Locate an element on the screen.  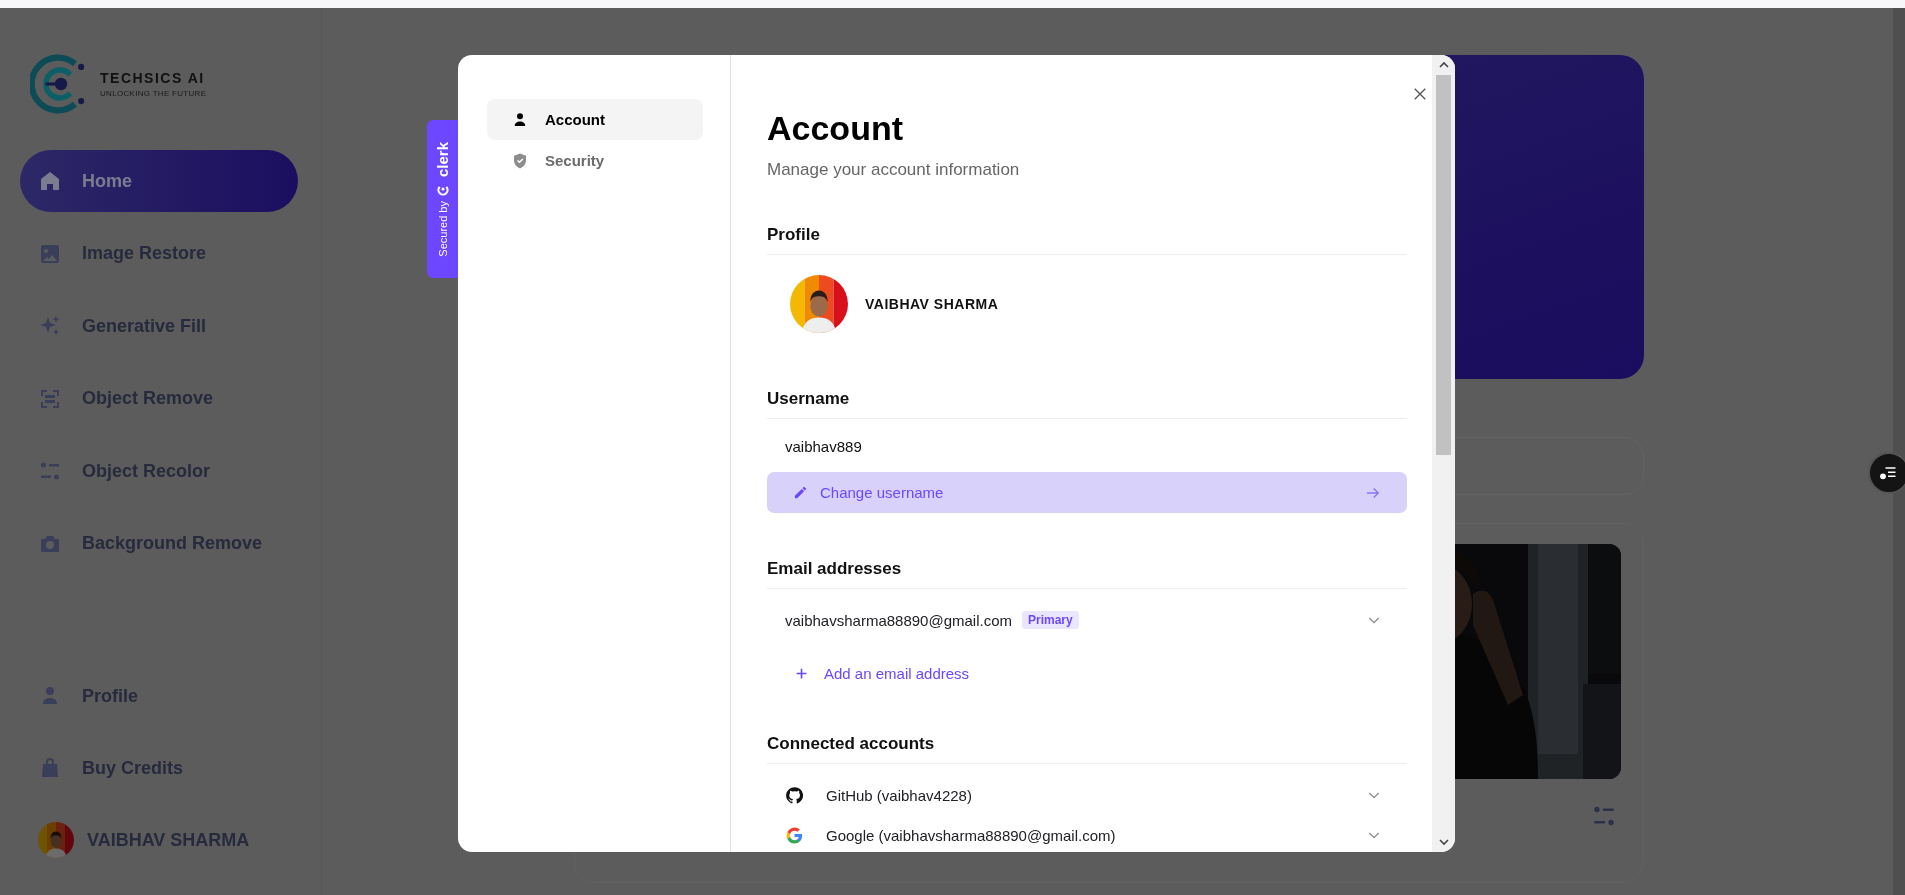
modal-scrollbar is located at coordinates (1443, 453).